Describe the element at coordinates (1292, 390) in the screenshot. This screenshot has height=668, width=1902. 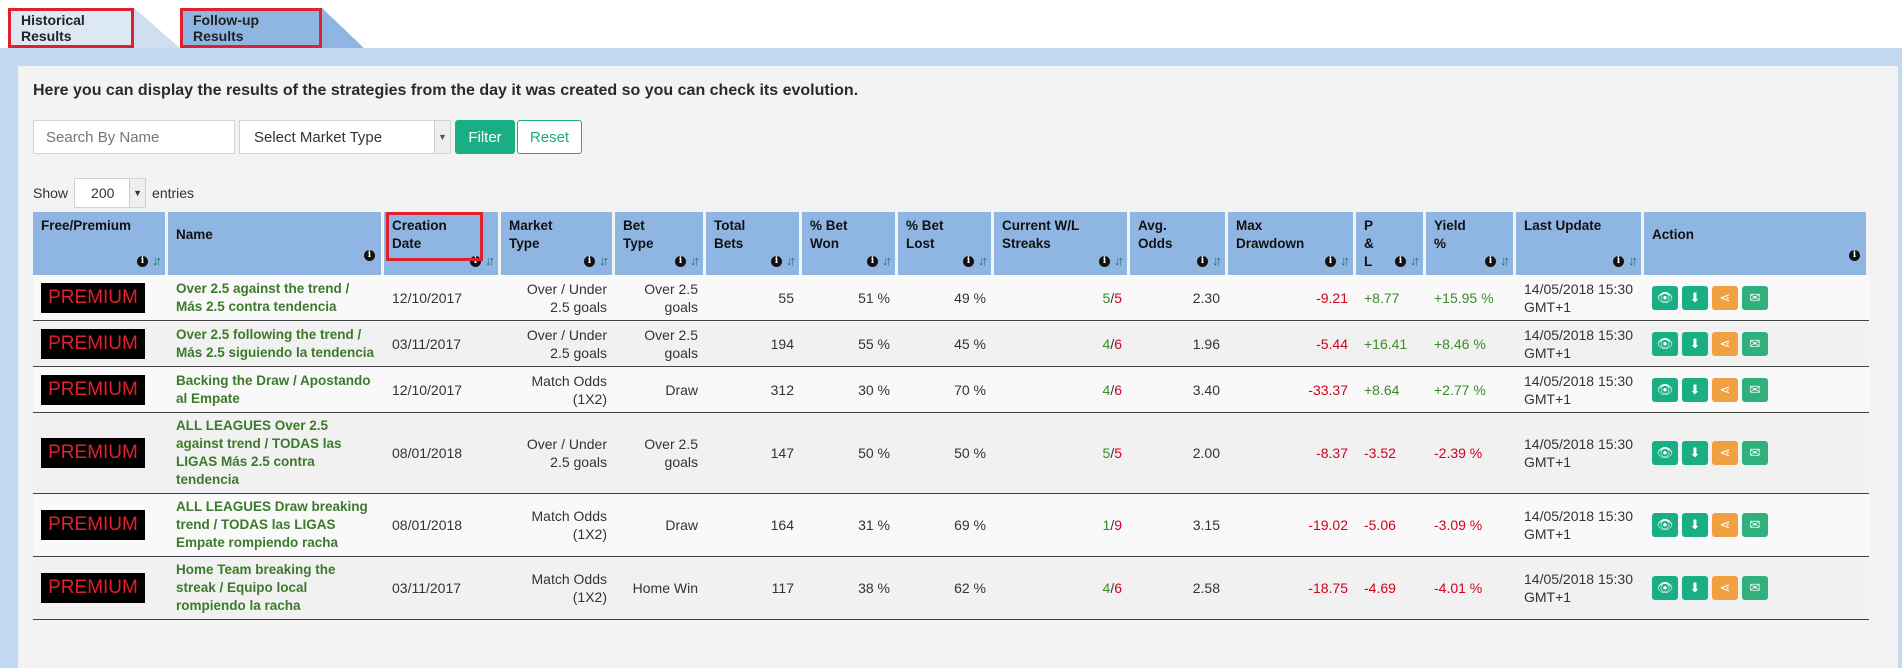
I see `cell-max-drawdown: -33.37` at that location.